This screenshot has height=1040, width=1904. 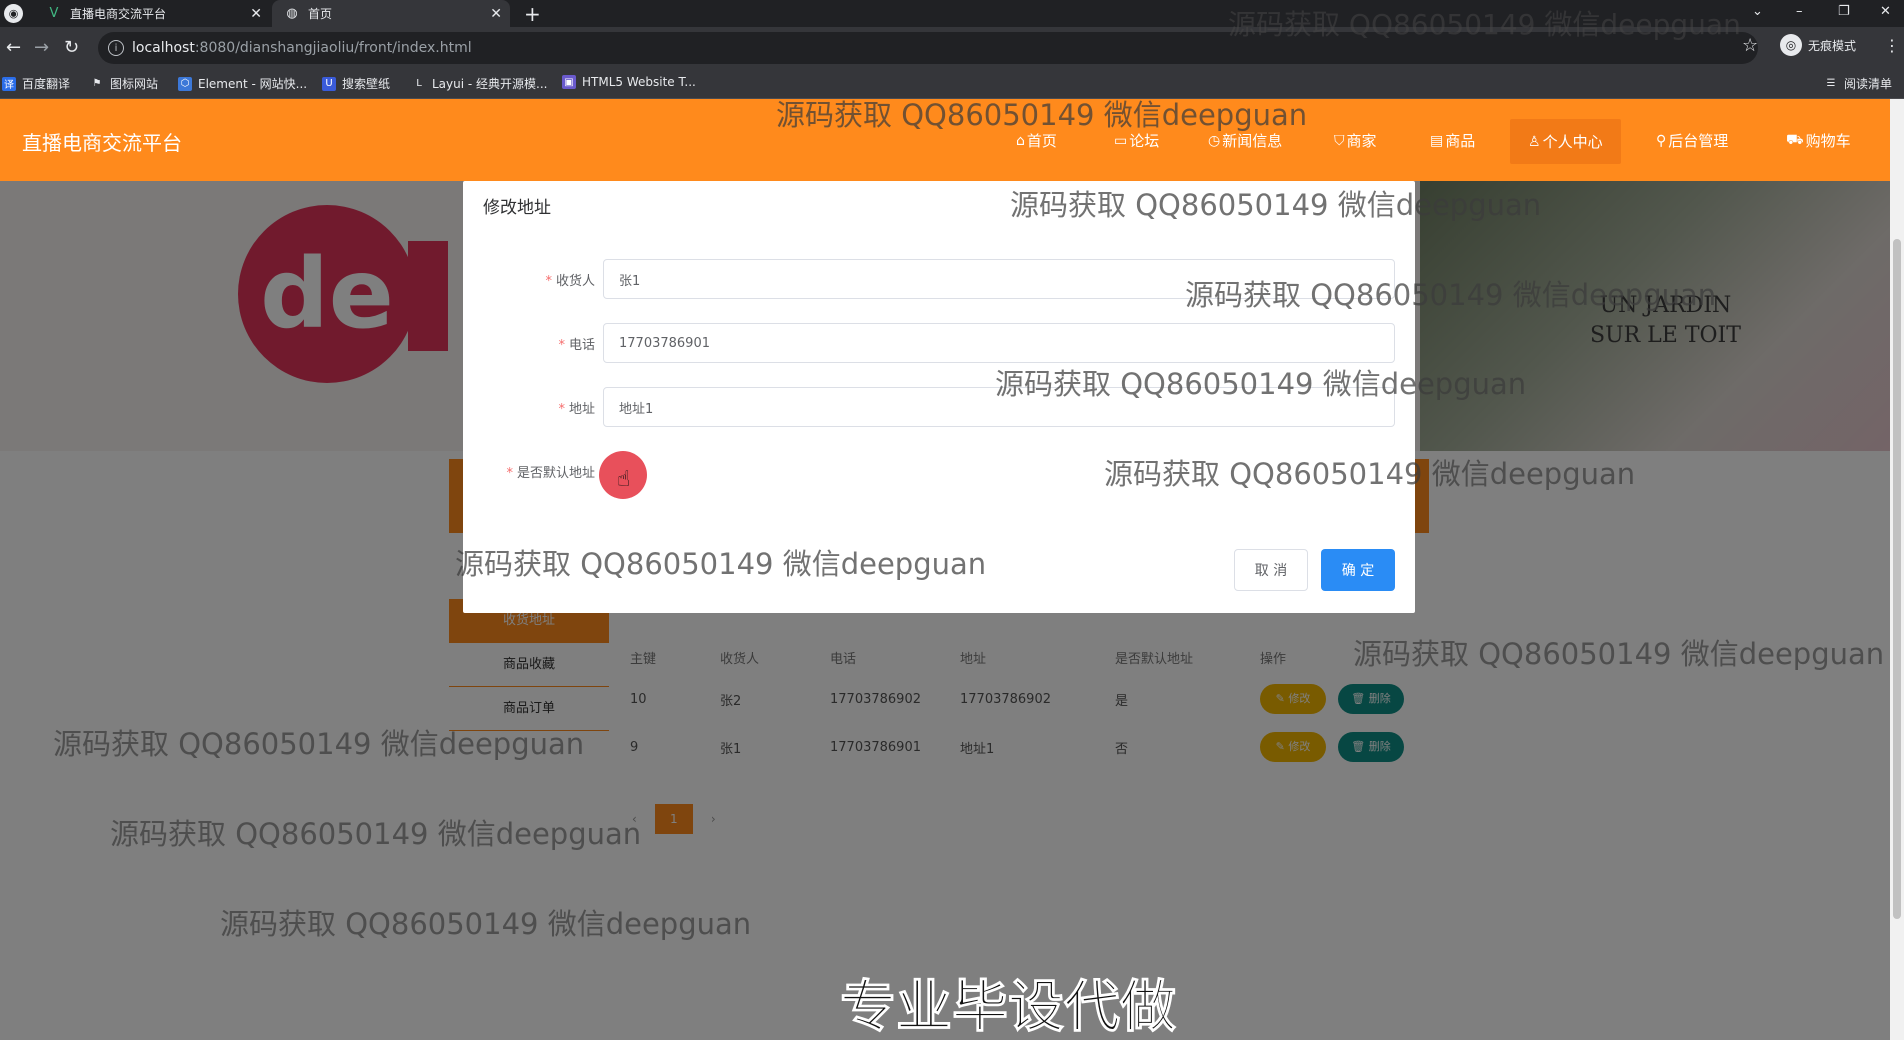 I want to click on link-icon: ⚲, so click(x=1661, y=140).